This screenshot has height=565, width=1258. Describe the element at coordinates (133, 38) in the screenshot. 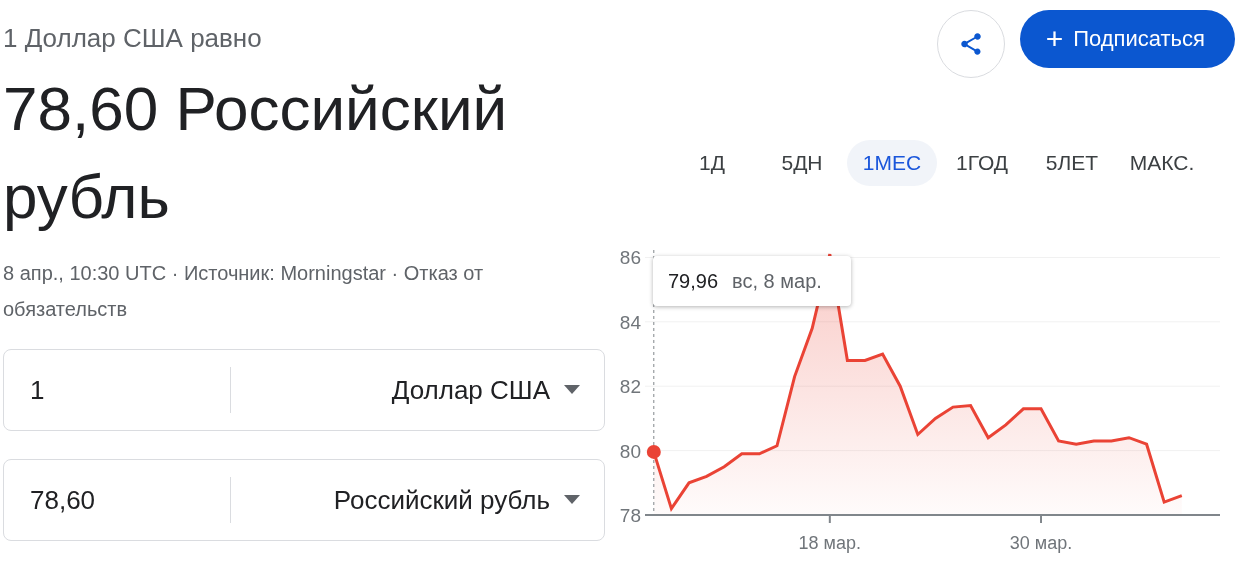

I see `conversion-label: 1 Доллар США равно` at that location.